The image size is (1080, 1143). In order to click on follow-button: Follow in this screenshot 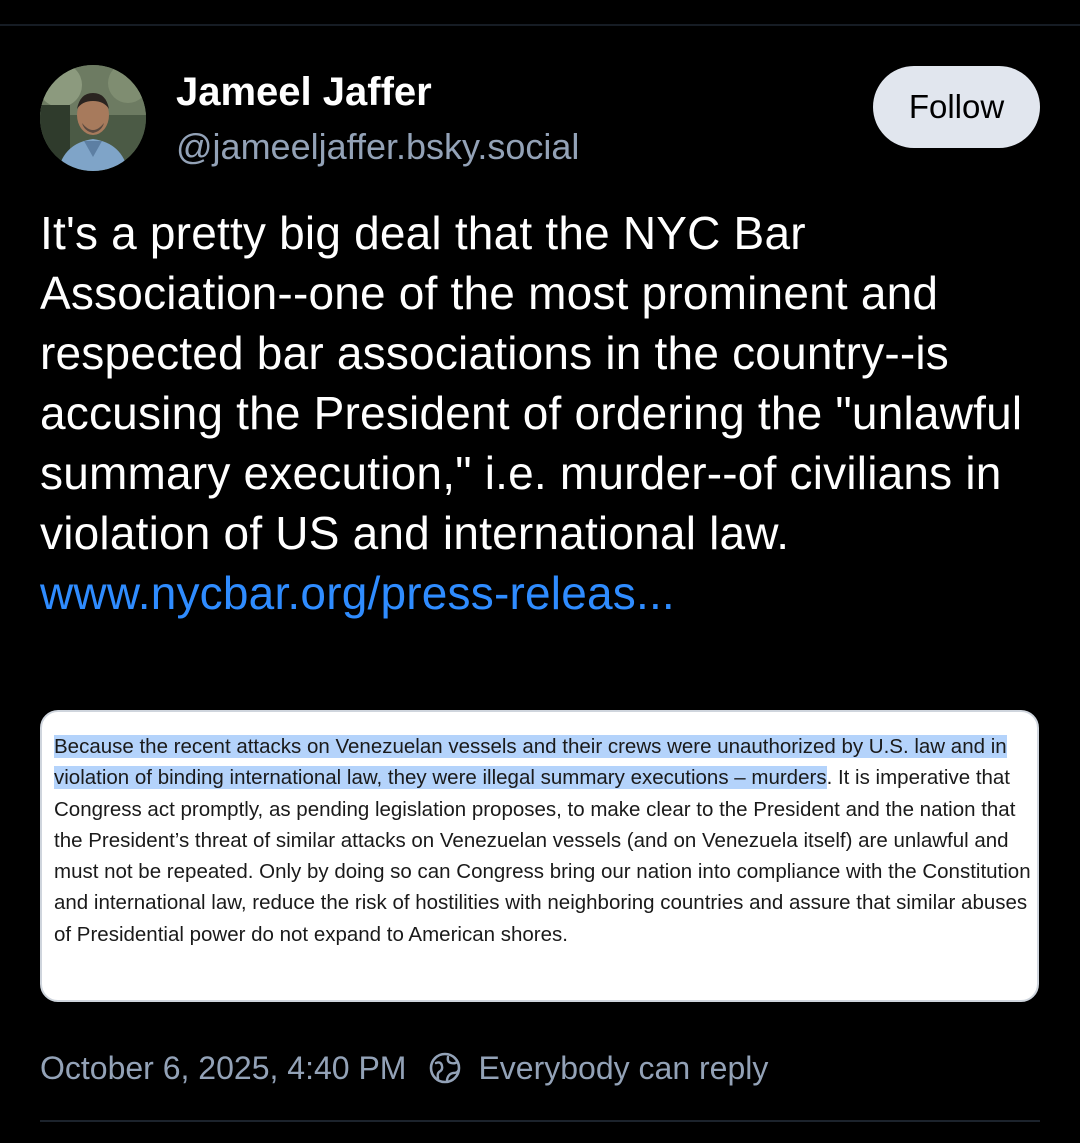, I will do `click(956, 107)`.